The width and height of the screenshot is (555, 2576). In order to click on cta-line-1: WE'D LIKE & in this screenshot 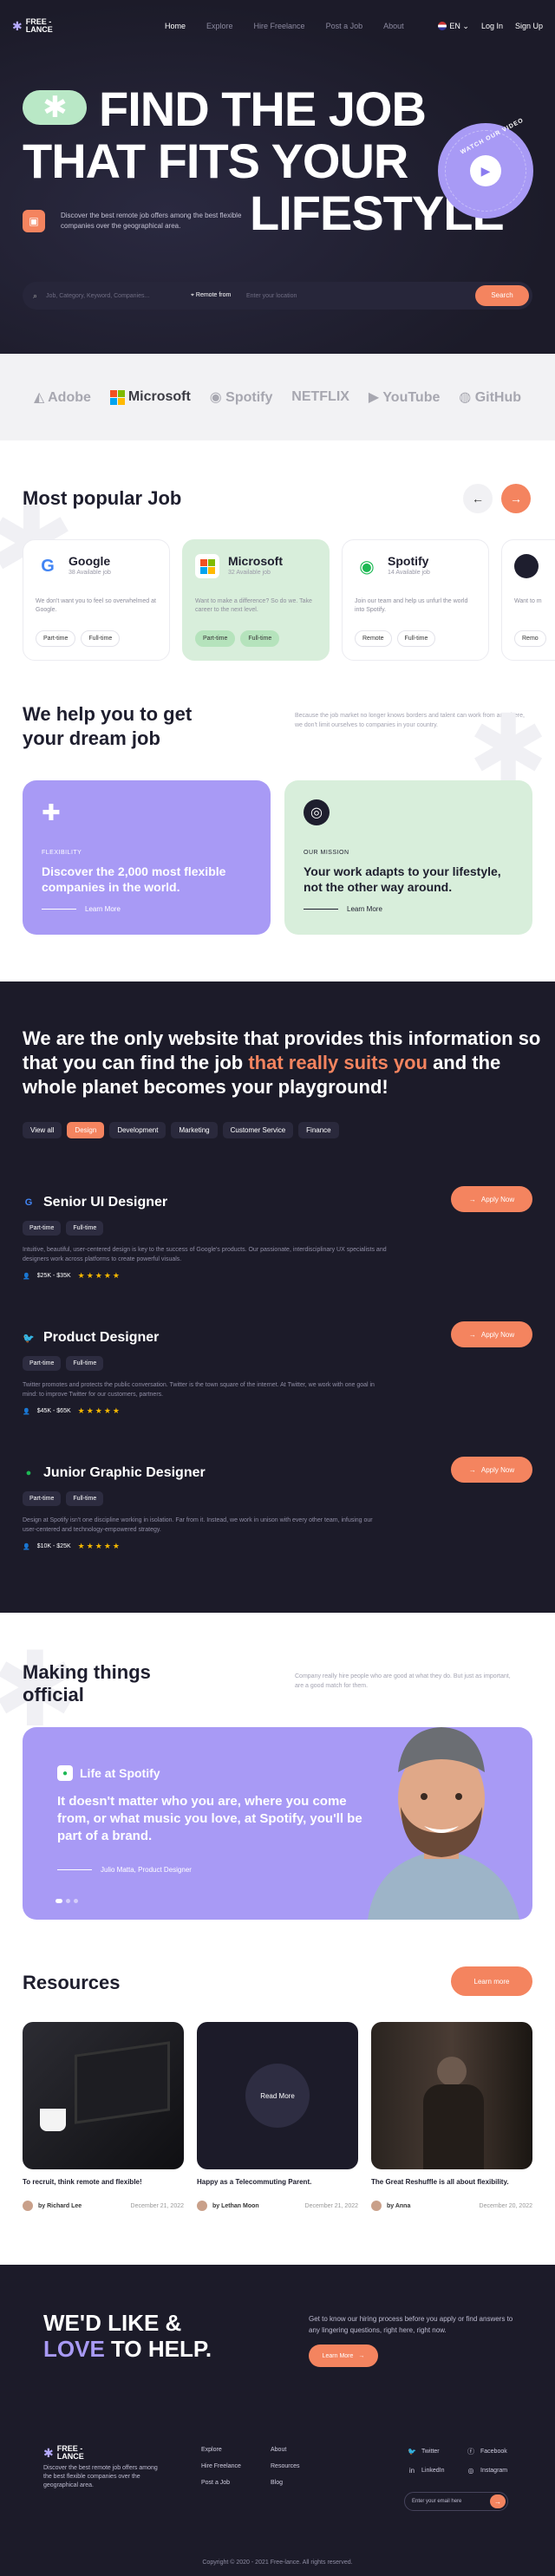, I will do `click(113, 2323)`.